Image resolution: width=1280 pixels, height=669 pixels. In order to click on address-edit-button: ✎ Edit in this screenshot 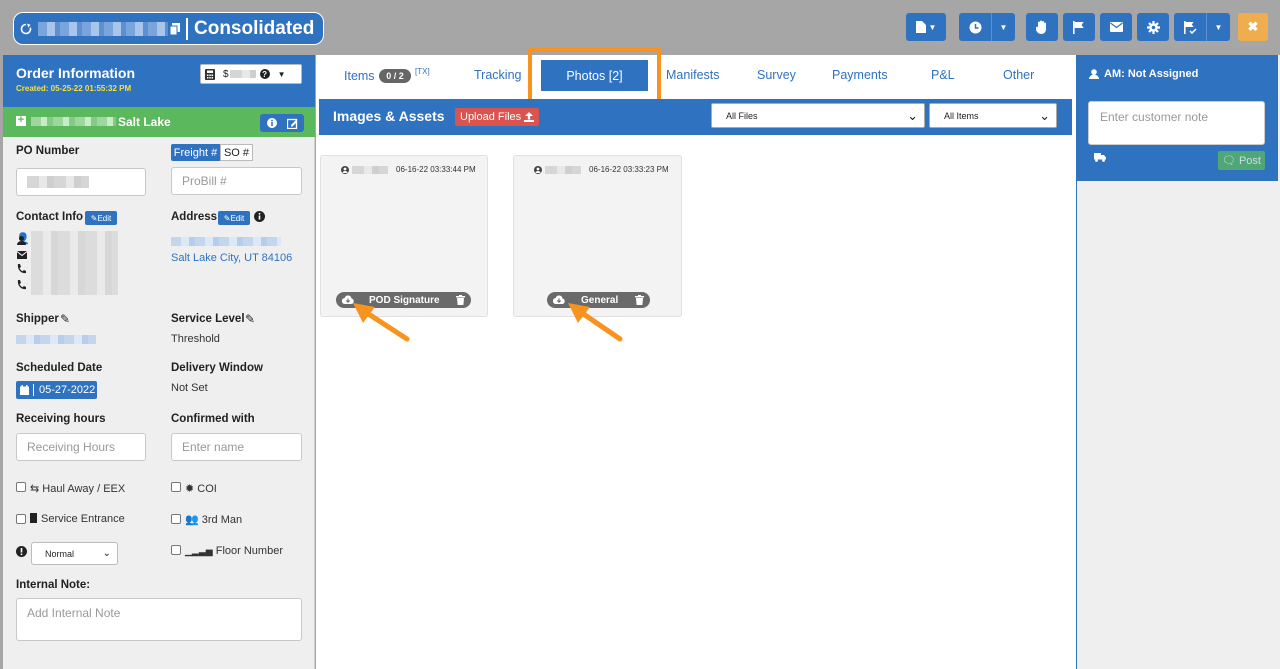, I will do `click(234, 218)`.